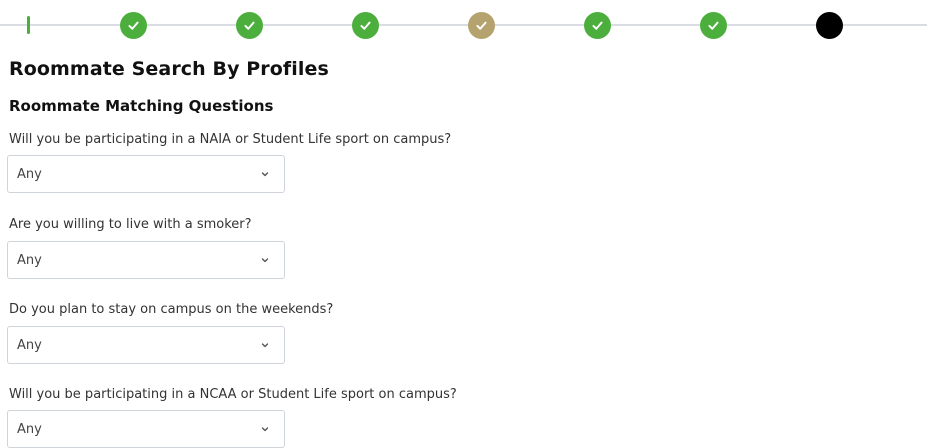 The width and height of the screenshot is (927, 448). What do you see at coordinates (28, 25) in the screenshot?
I see `stepper-start-marker` at bounding box center [28, 25].